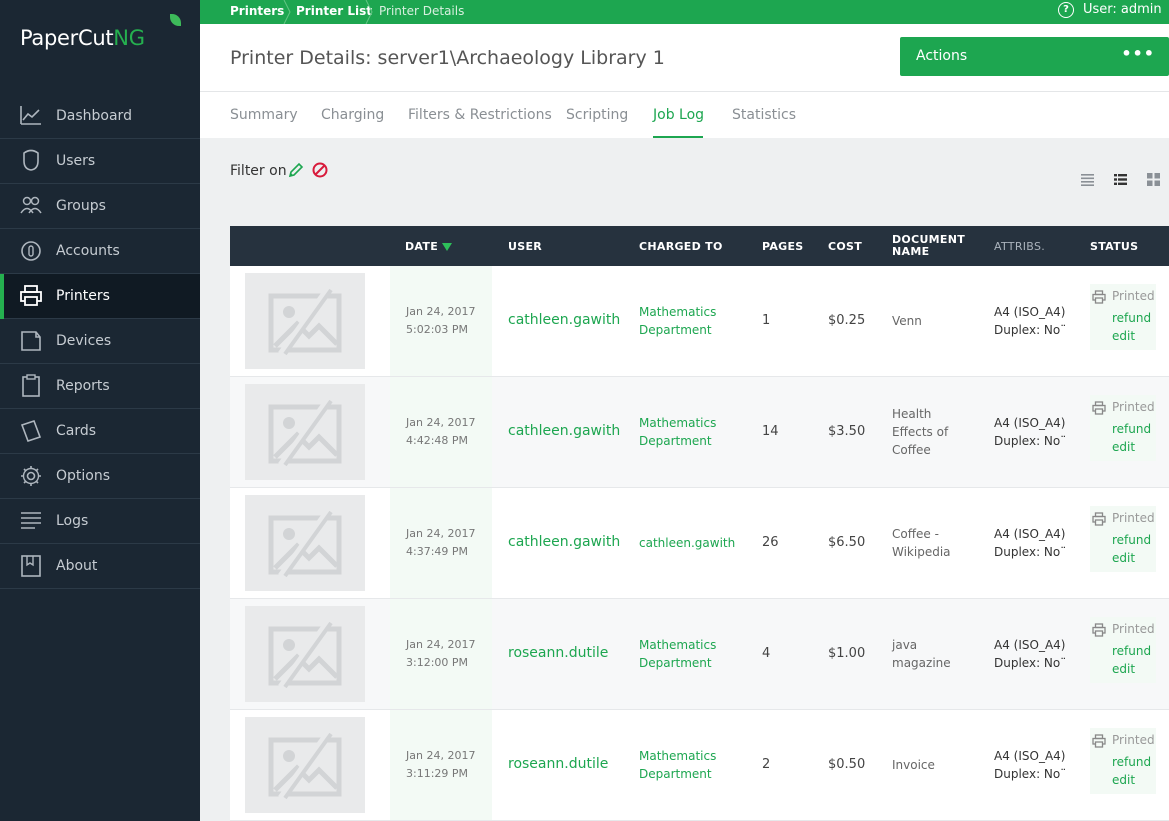 This screenshot has width=1169, height=821. I want to click on breadcrumb-printer-list: Printer List, so click(334, 11).